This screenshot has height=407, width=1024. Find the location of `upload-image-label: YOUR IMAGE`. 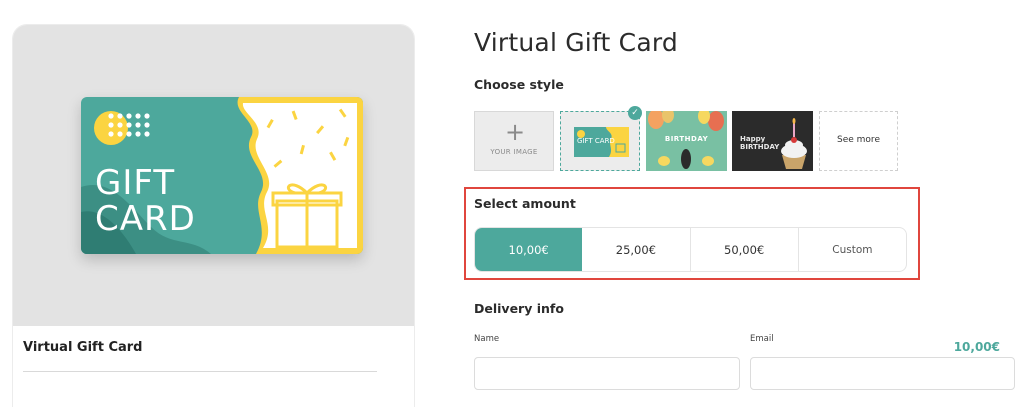

upload-image-label: YOUR IMAGE is located at coordinates (514, 152).